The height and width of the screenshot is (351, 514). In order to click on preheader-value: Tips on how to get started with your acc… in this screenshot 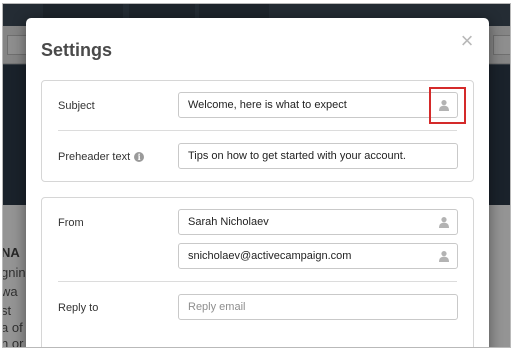, I will do `click(297, 156)`.